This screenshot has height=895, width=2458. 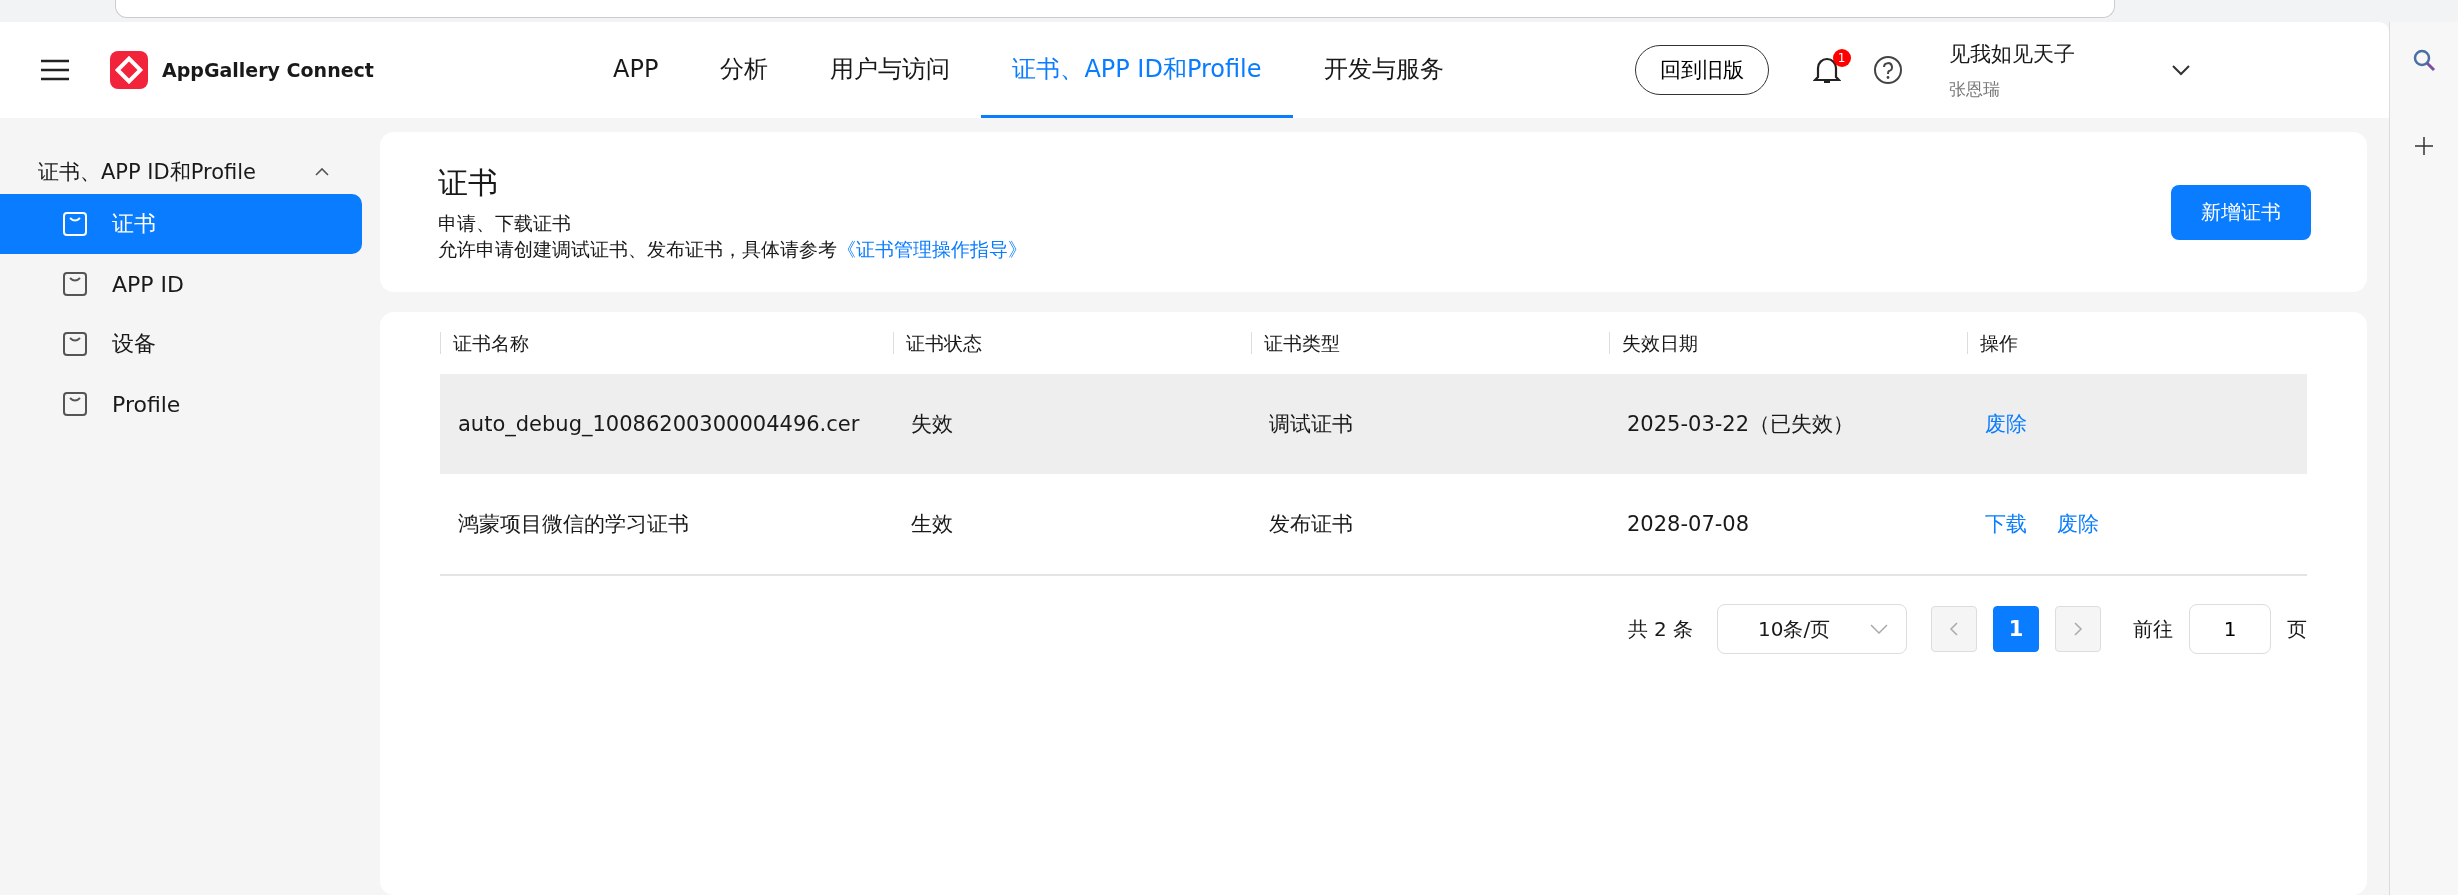 What do you see at coordinates (181, 284) in the screenshot?
I see `sidebar-item: APP ID` at bounding box center [181, 284].